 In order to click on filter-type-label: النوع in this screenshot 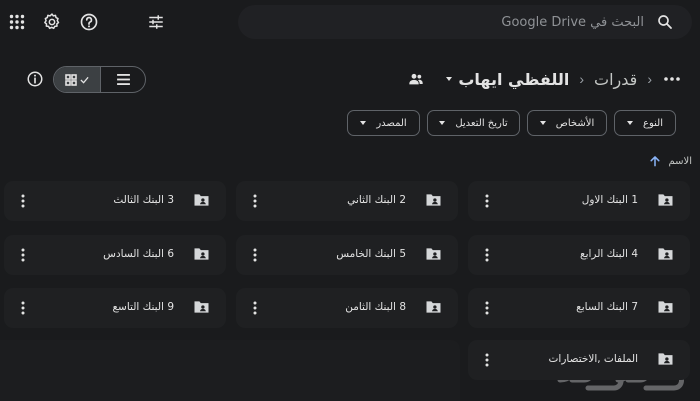, I will do `click(653, 123)`.